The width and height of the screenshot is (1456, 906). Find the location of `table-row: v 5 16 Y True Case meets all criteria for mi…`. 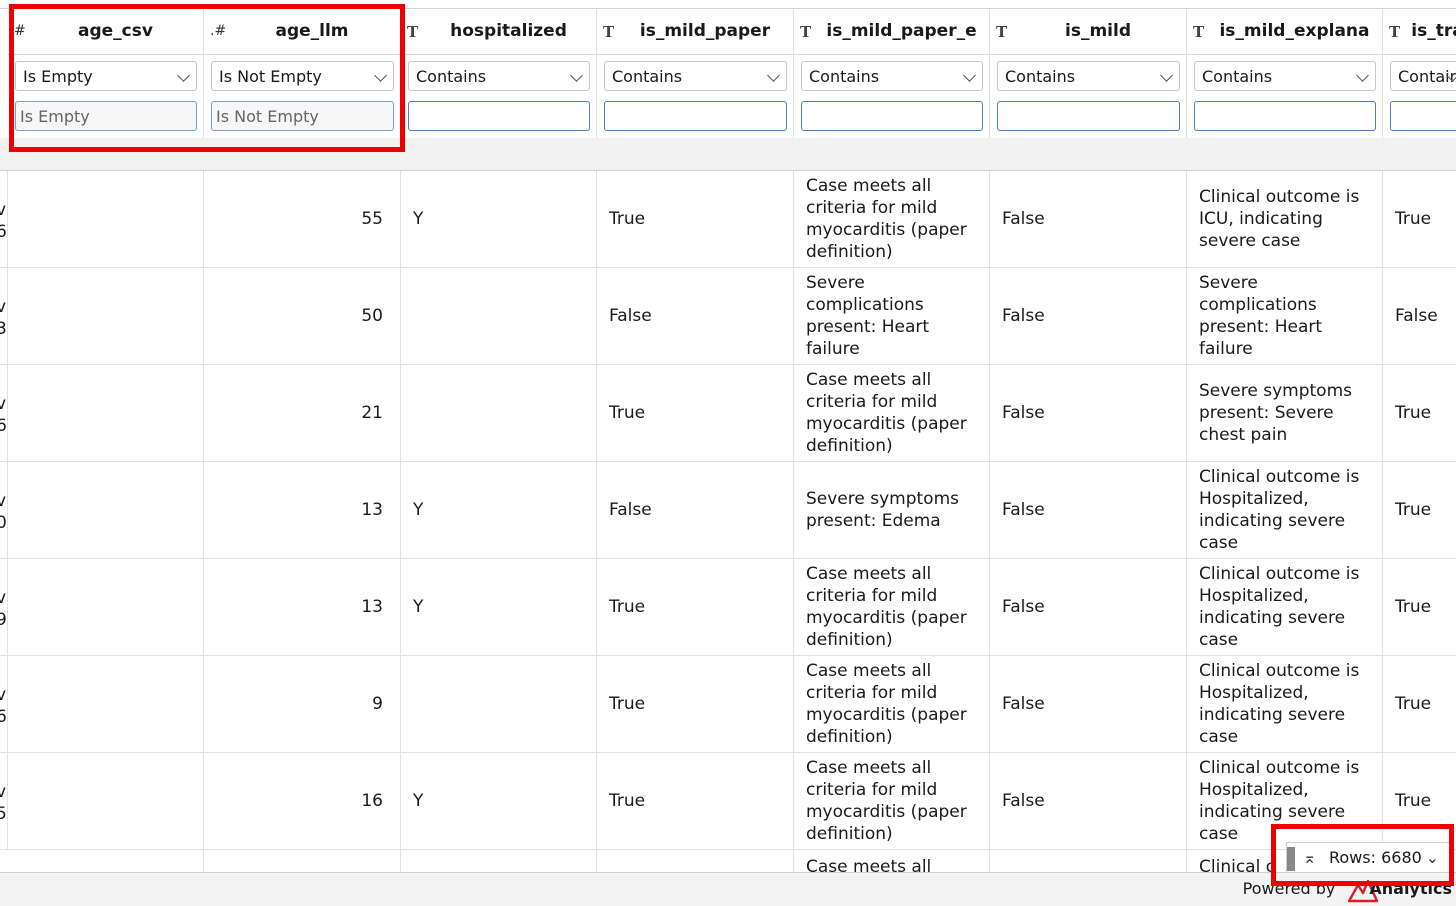

table-row: v 5 16 Y True Case meets all criteria for mi… is located at coordinates (728, 801).